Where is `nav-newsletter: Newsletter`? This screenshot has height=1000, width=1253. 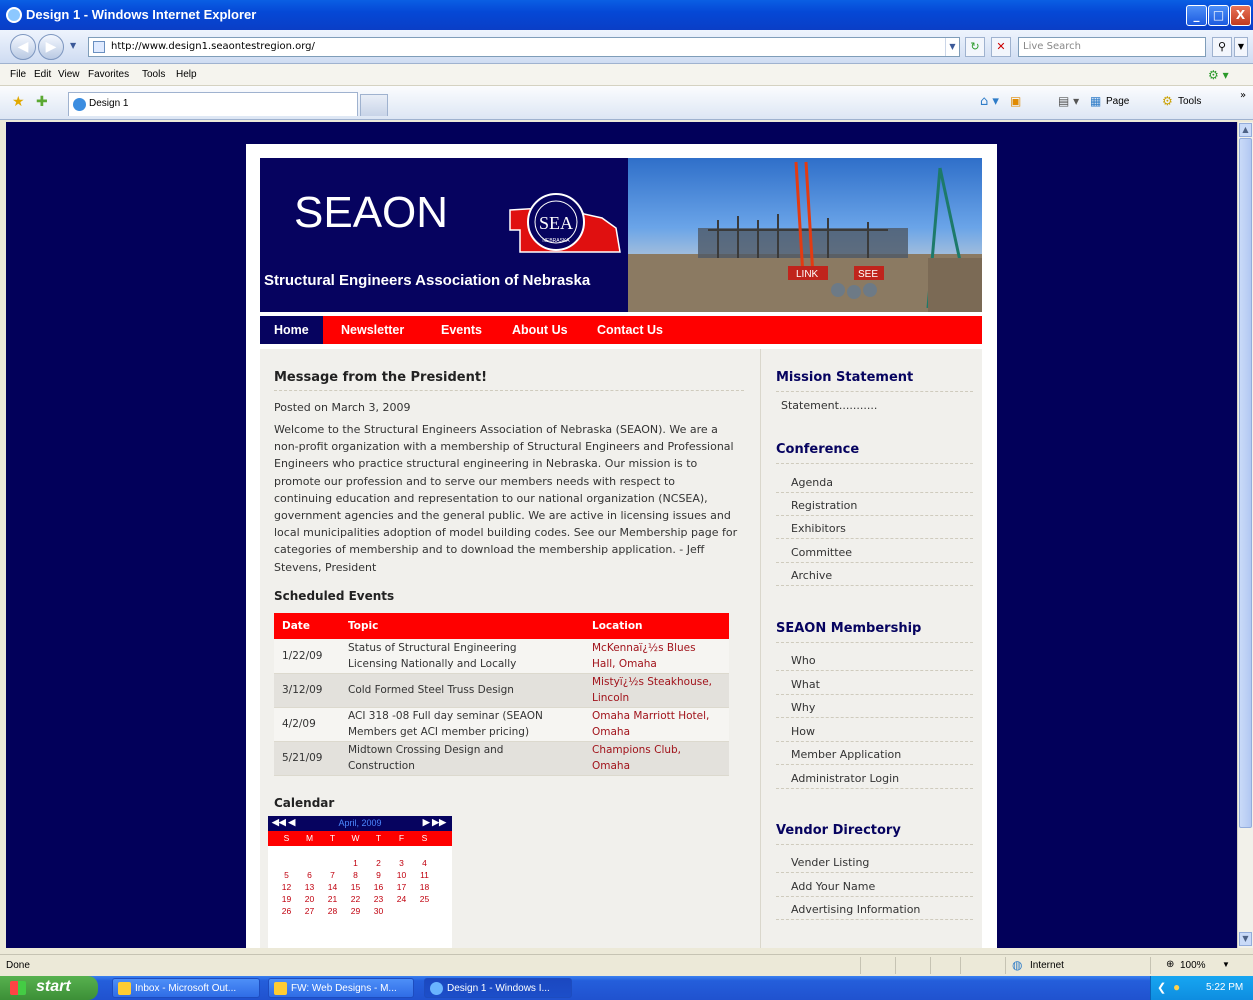
nav-newsletter: Newsletter is located at coordinates (372, 330).